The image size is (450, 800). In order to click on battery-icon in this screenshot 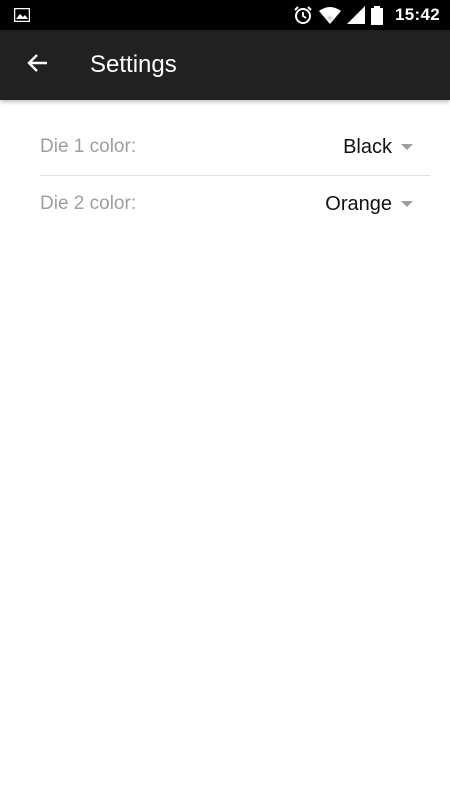, I will do `click(377, 15)`.